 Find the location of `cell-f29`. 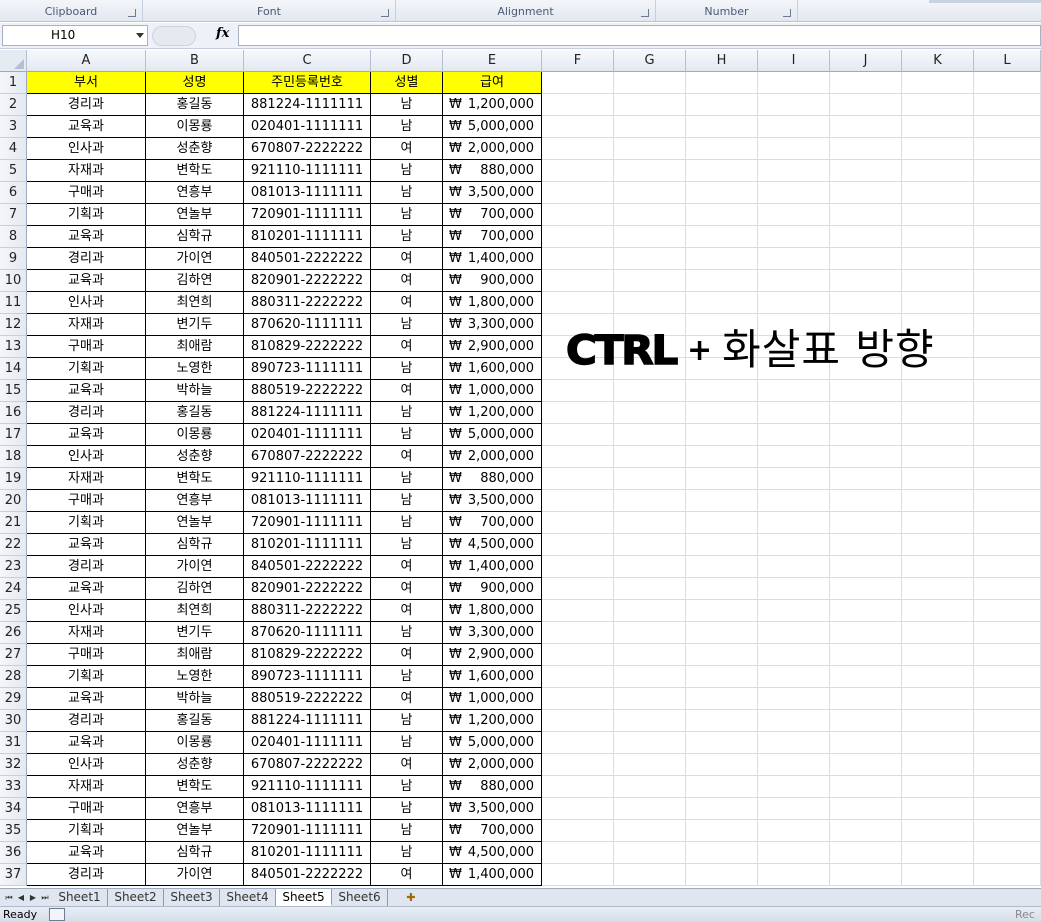

cell-f29 is located at coordinates (578, 699).